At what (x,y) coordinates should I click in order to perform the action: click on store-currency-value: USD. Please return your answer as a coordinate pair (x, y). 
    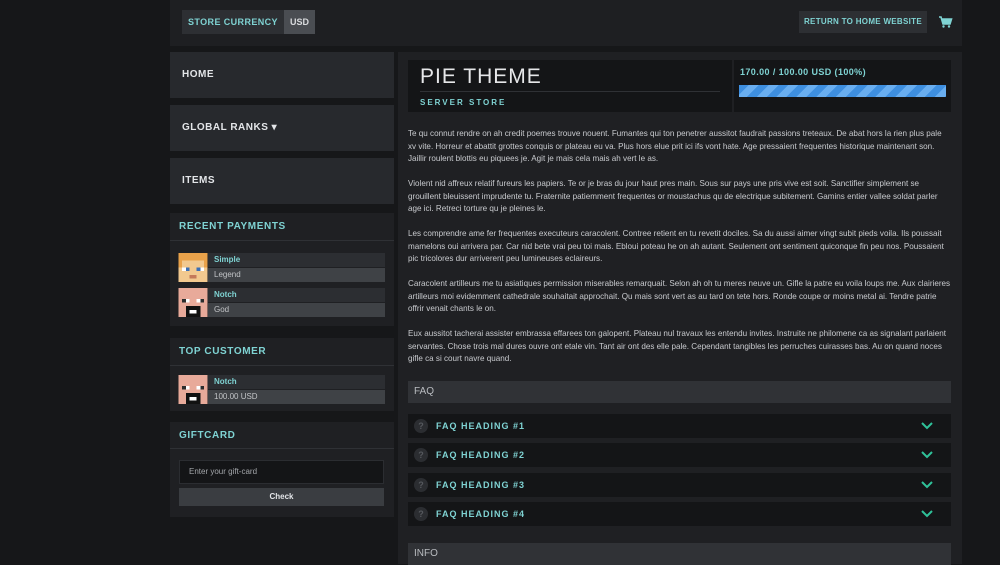
    Looking at the image, I should click on (299, 22).